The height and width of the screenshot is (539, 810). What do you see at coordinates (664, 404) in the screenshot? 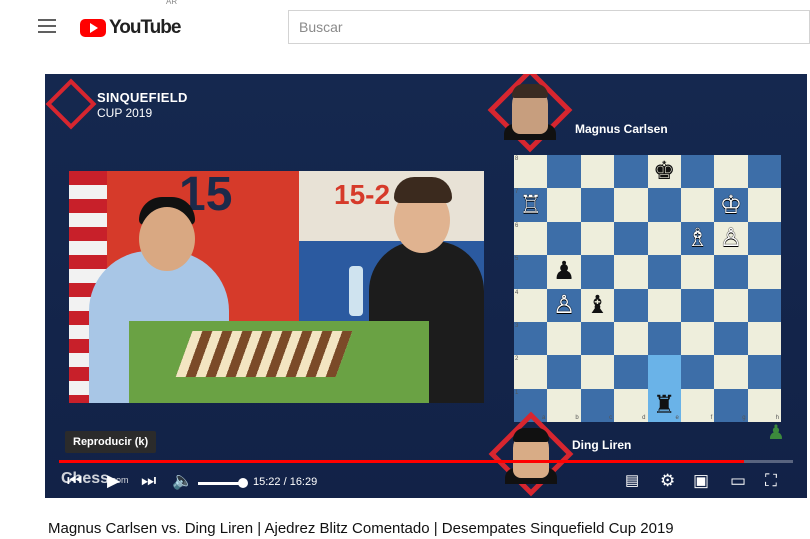
I see `chess-piece-e1: ♜` at bounding box center [664, 404].